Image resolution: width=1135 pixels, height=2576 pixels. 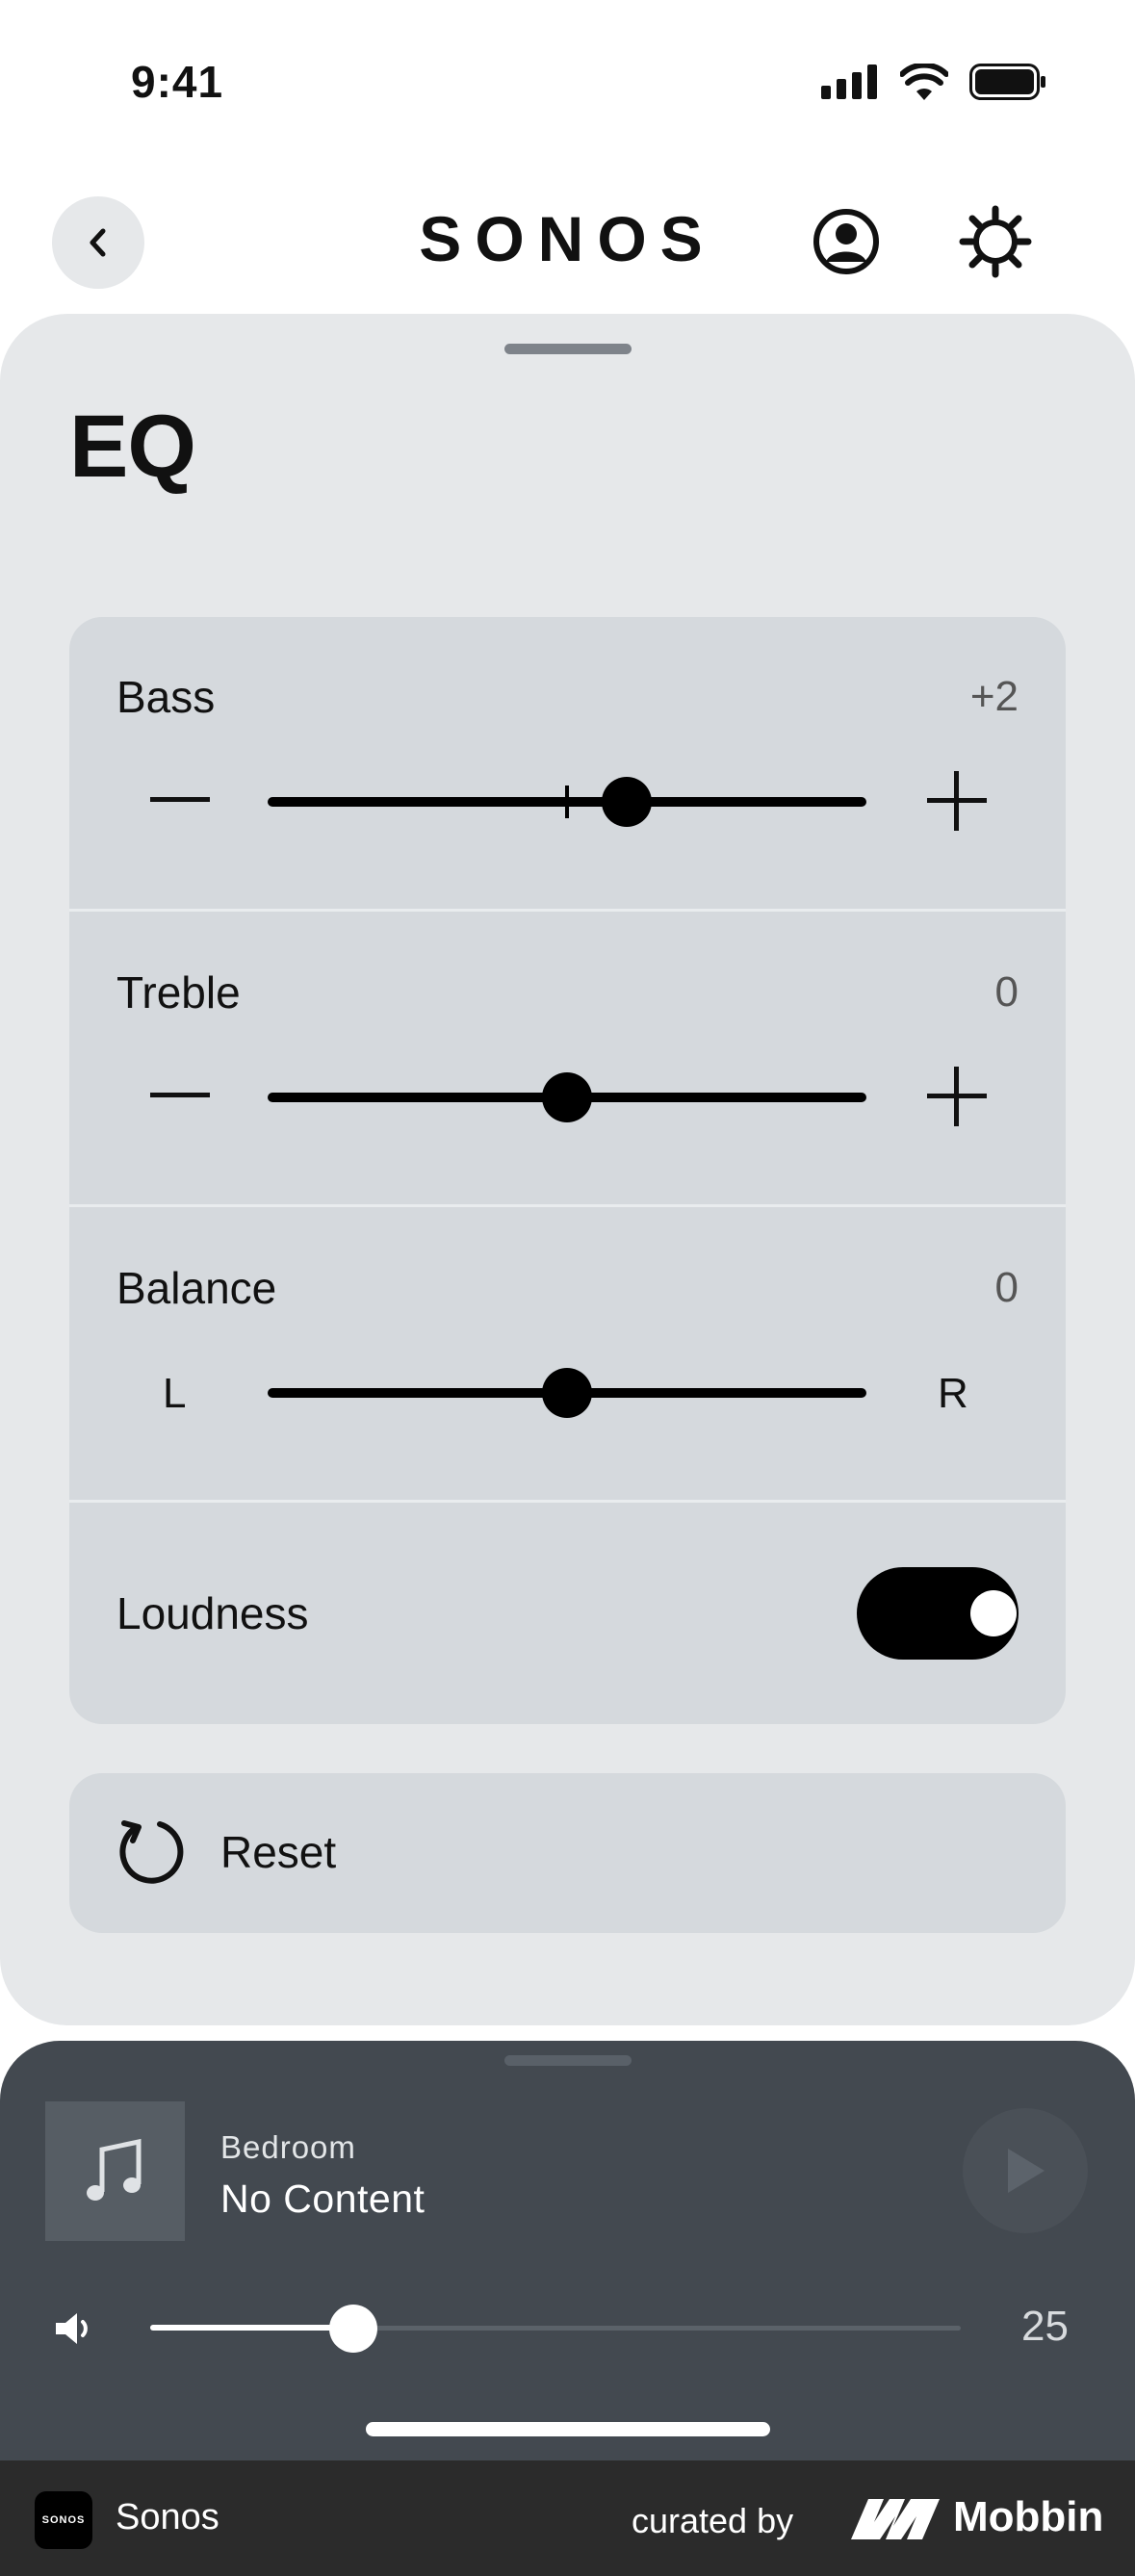 I want to click on balance-right-button: R, so click(x=953, y=1394).